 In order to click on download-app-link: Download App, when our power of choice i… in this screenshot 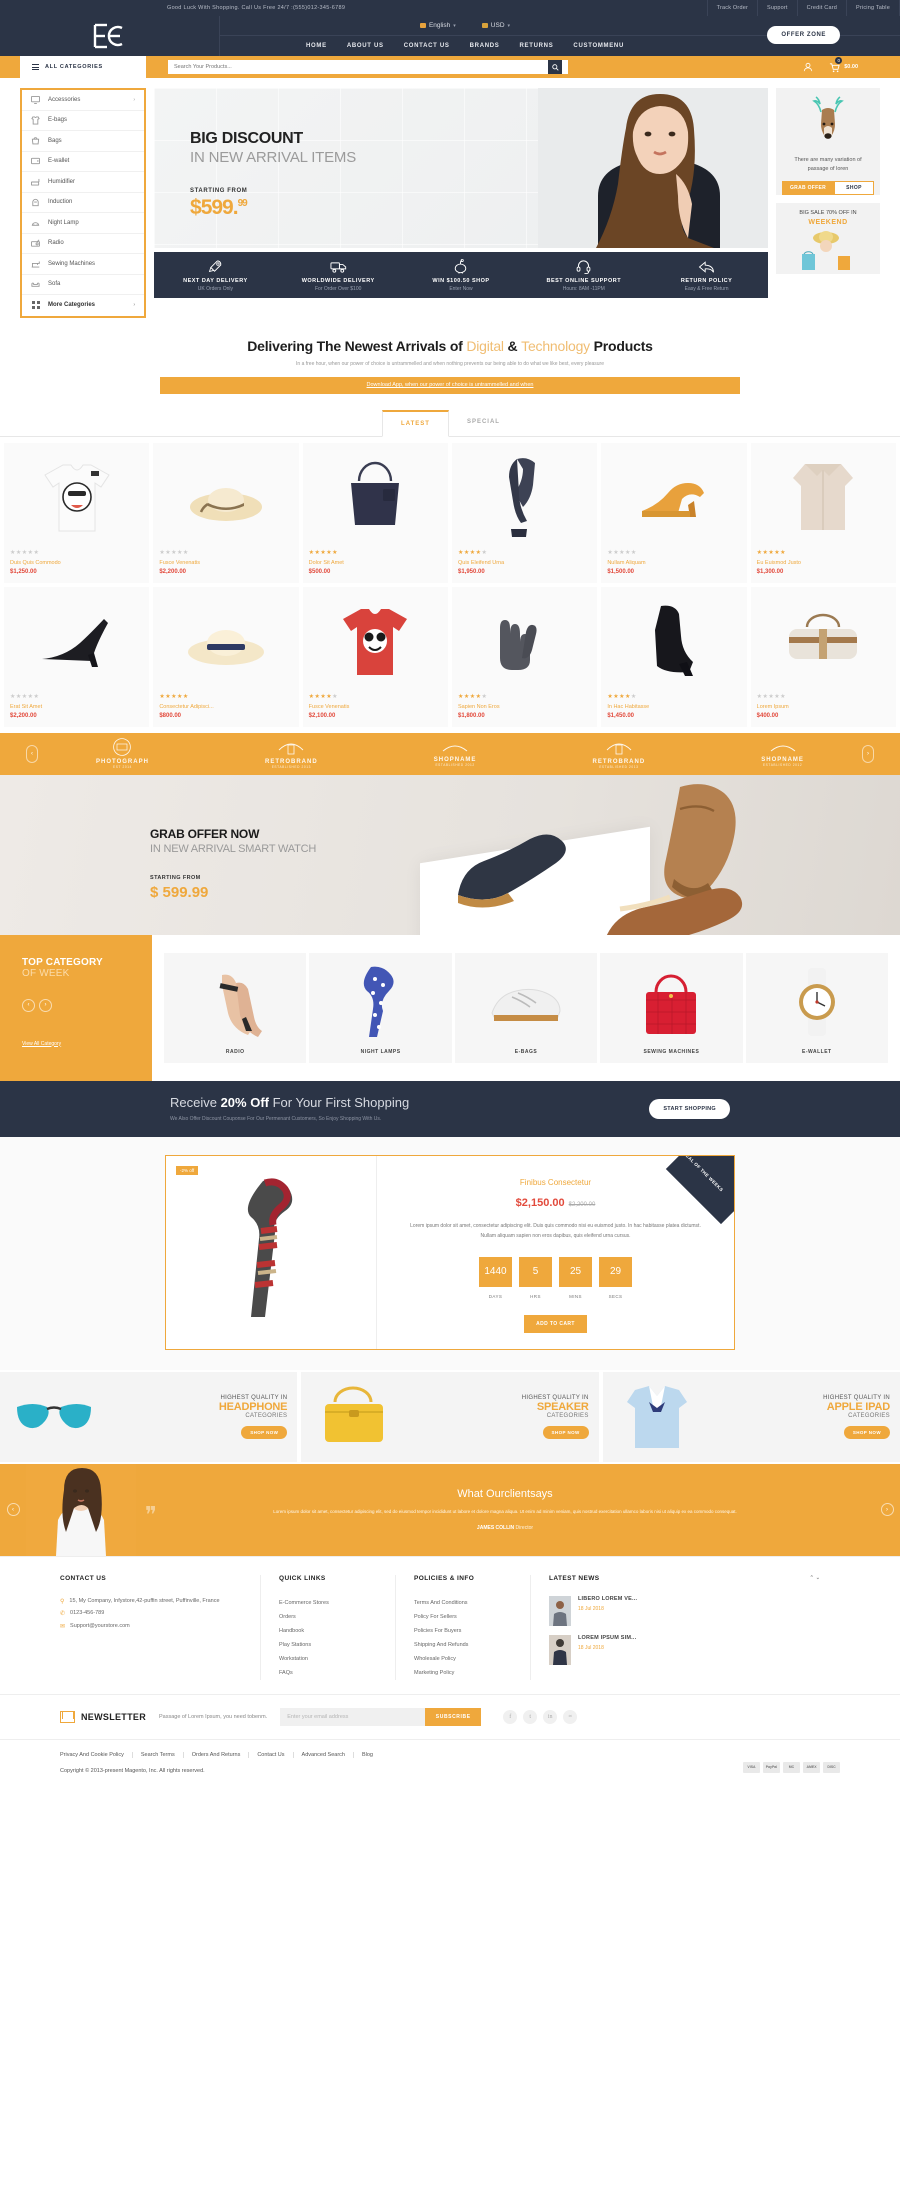, I will do `click(450, 385)`.